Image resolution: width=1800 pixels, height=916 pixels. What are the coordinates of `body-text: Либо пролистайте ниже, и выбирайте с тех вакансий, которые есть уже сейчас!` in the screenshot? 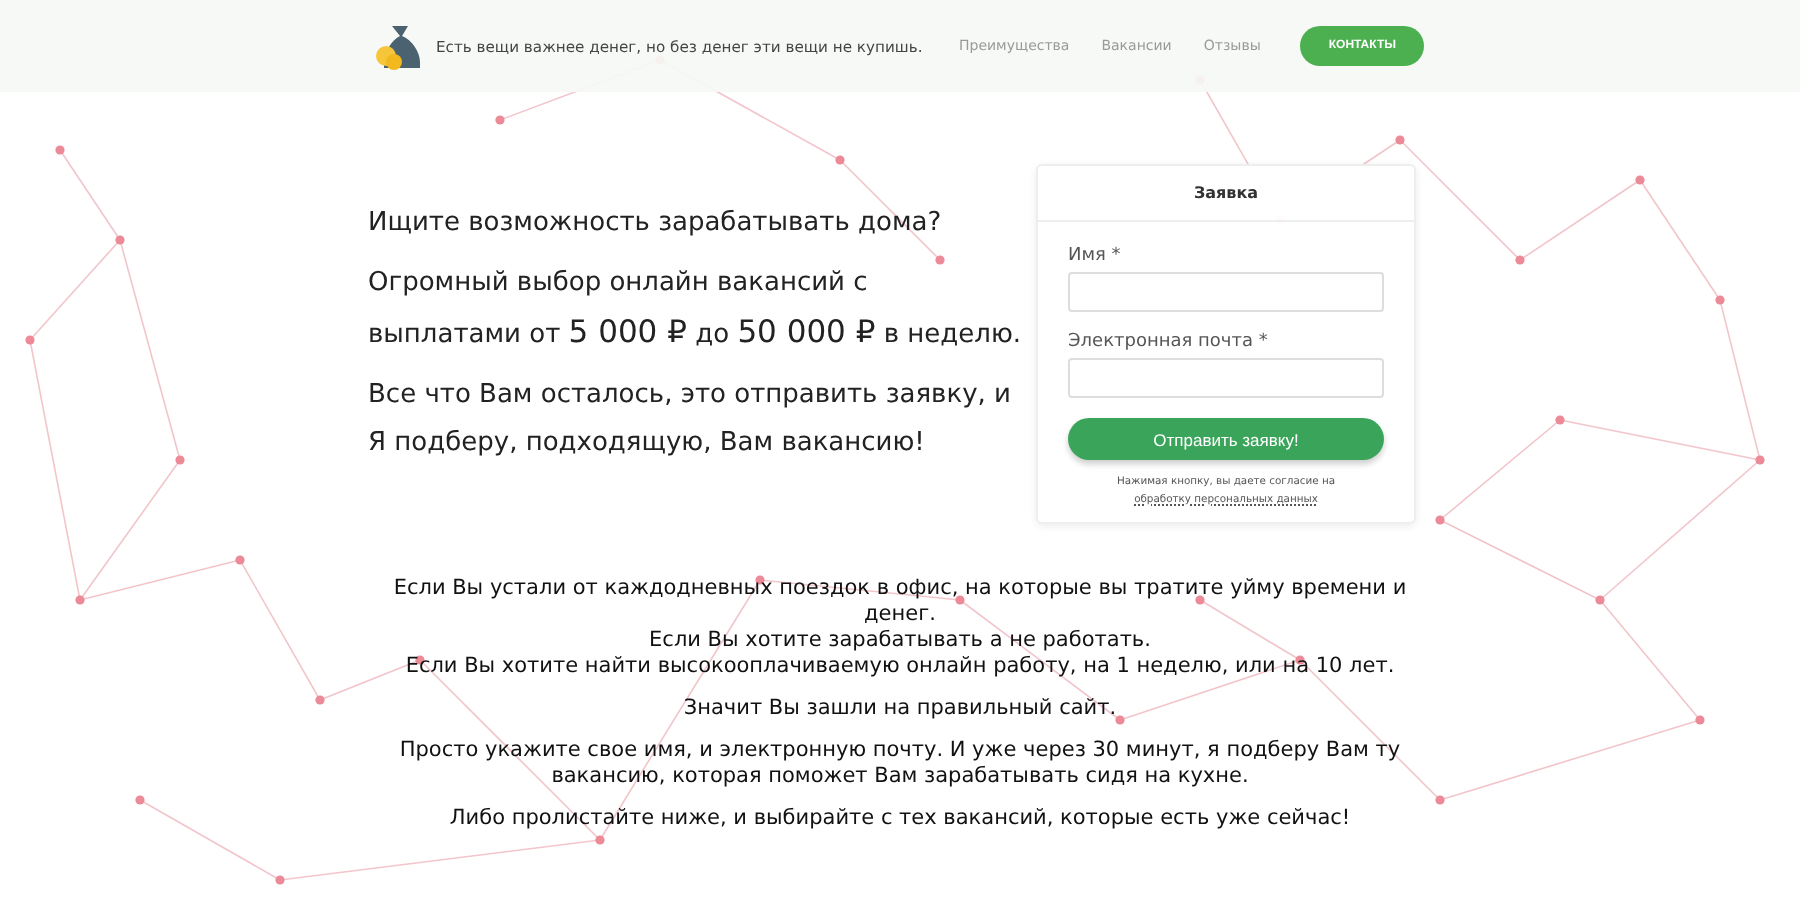 It's located at (900, 819).